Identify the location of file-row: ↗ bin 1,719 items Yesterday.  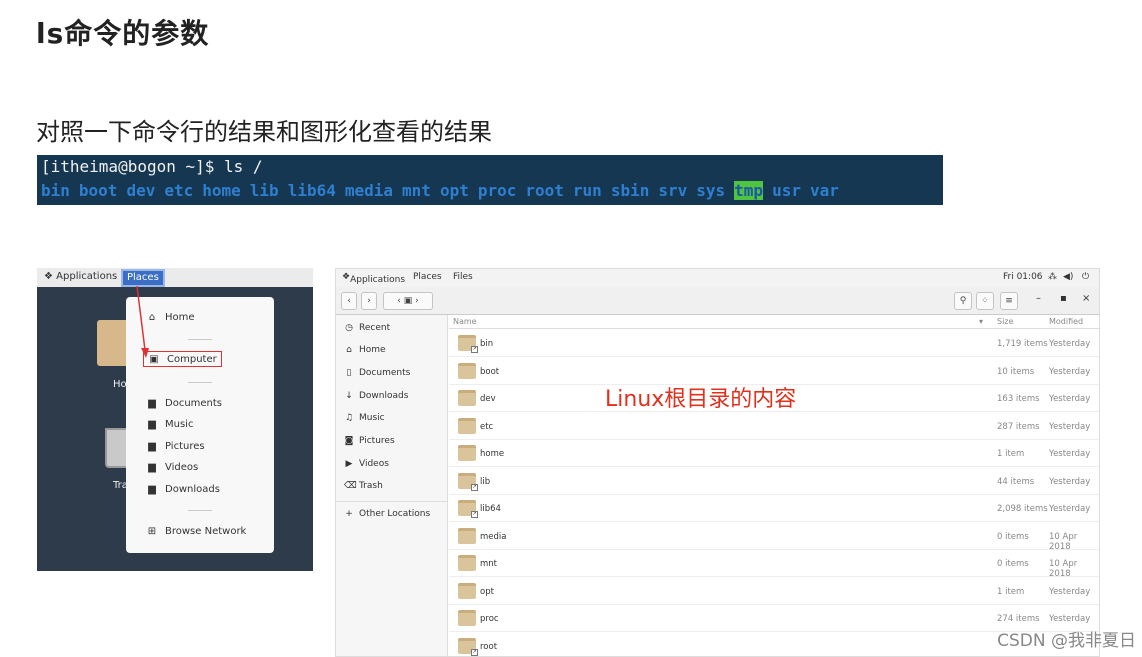
(774, 343).